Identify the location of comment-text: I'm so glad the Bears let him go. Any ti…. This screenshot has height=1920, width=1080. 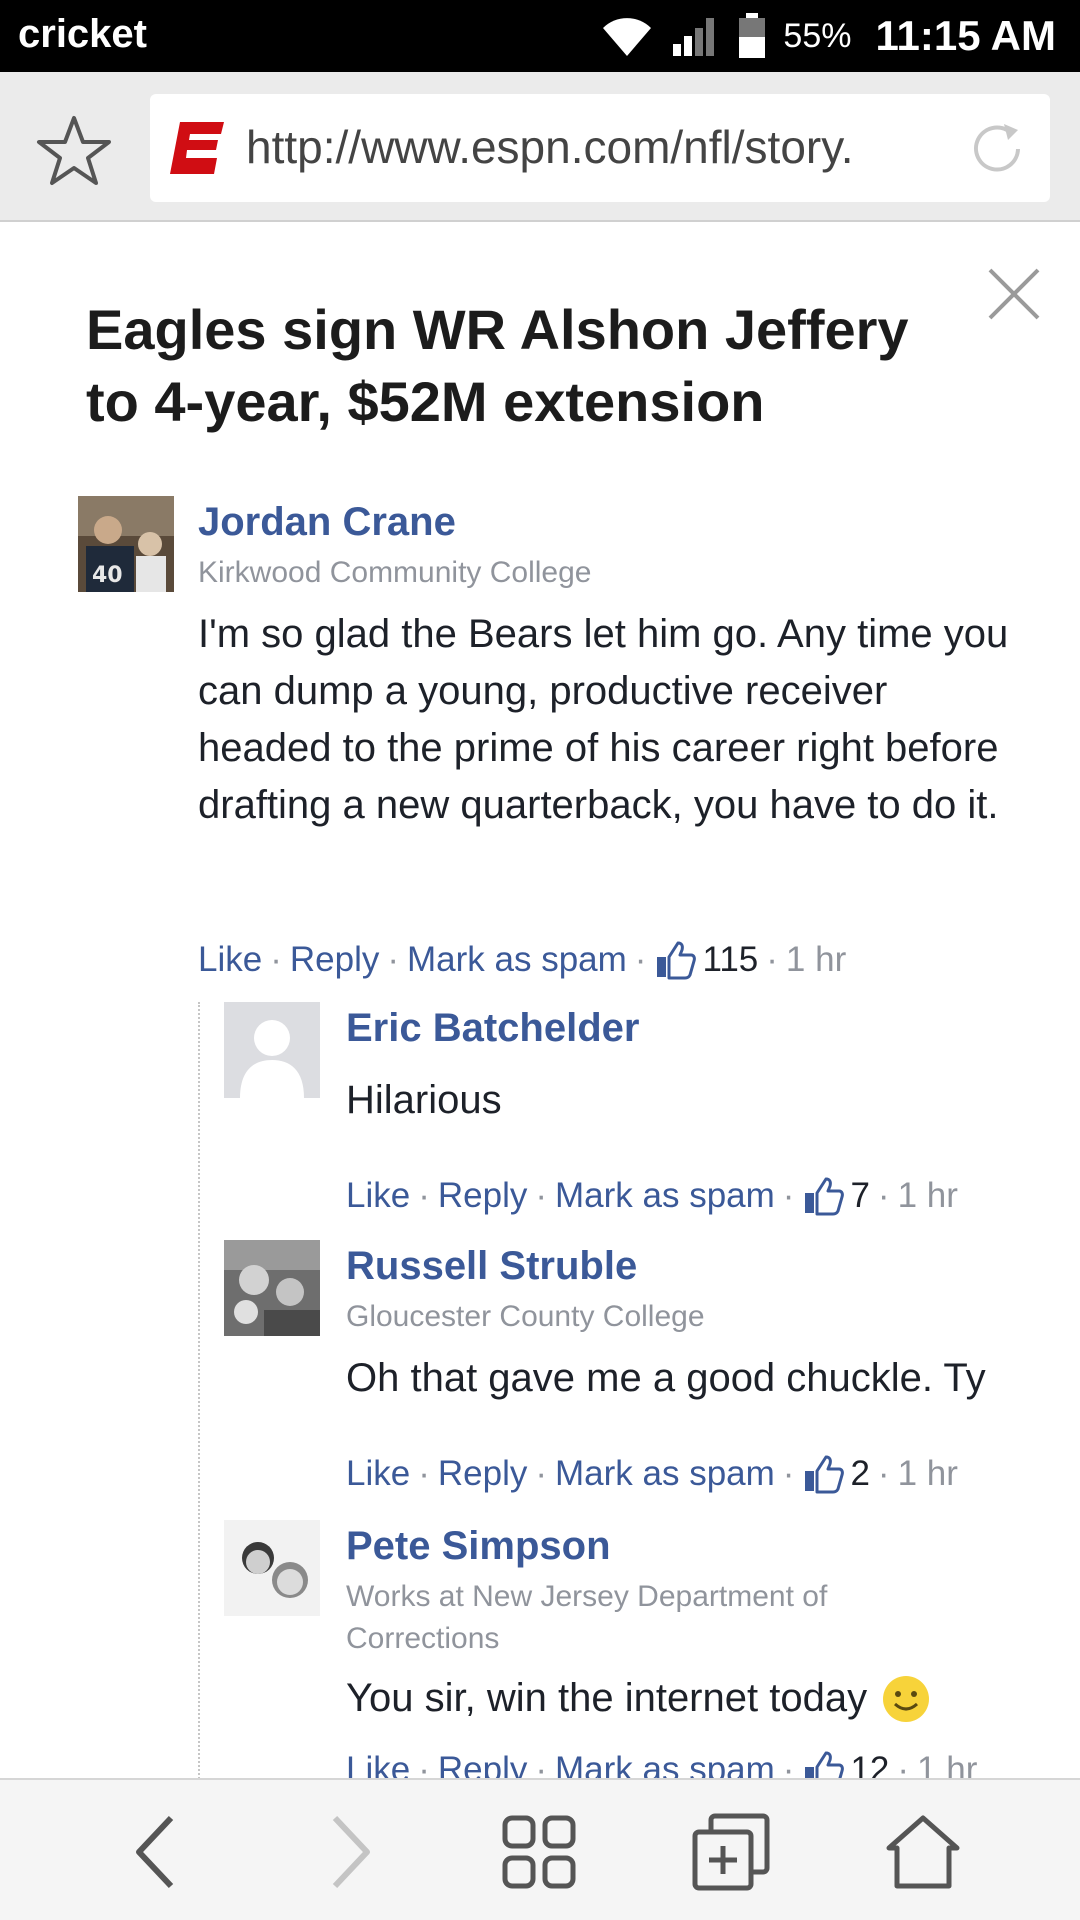
(603, 719).